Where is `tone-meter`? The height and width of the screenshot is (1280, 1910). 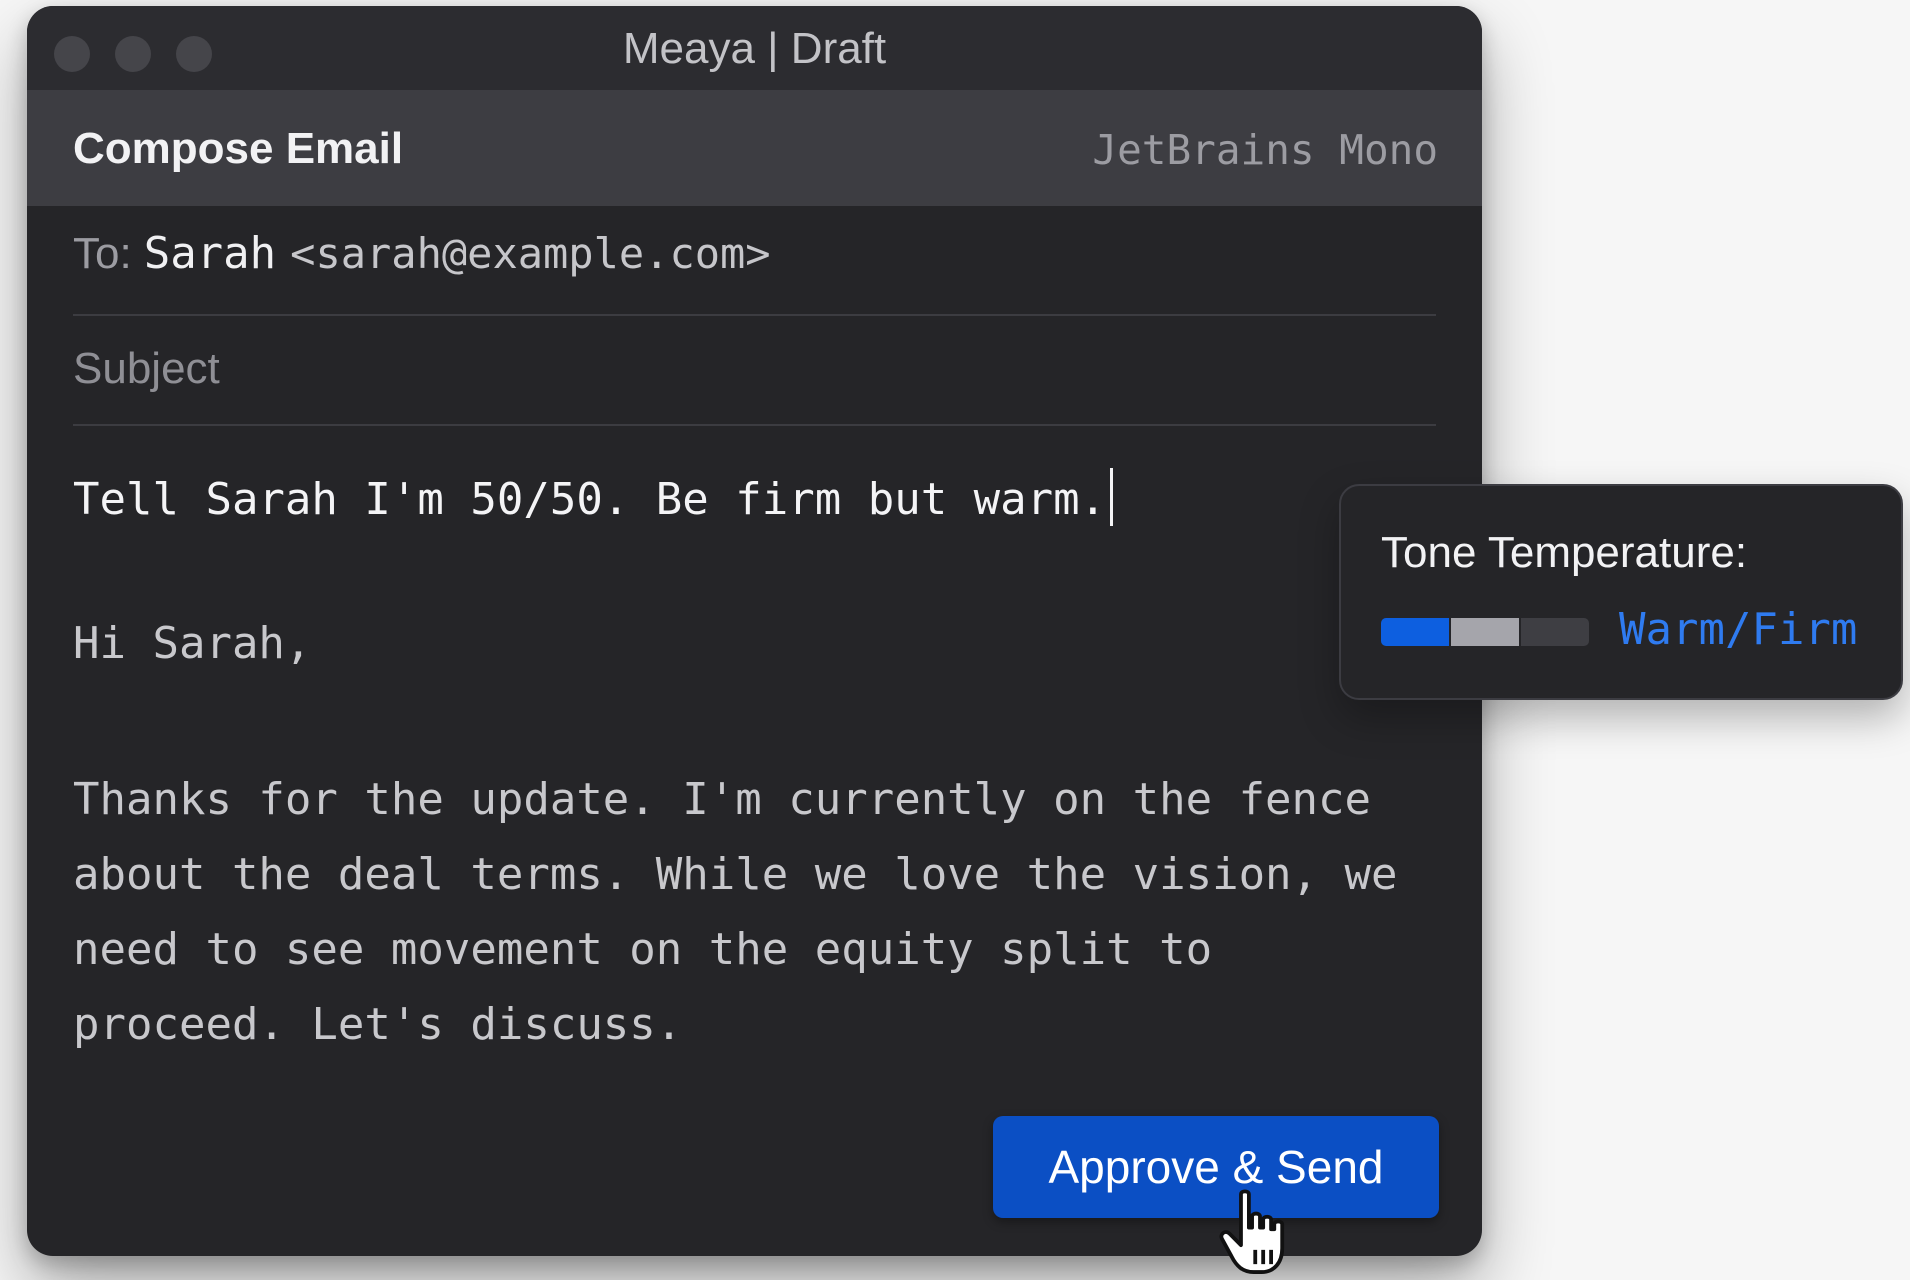 tone-meter is located at coordinates (1485, 632).